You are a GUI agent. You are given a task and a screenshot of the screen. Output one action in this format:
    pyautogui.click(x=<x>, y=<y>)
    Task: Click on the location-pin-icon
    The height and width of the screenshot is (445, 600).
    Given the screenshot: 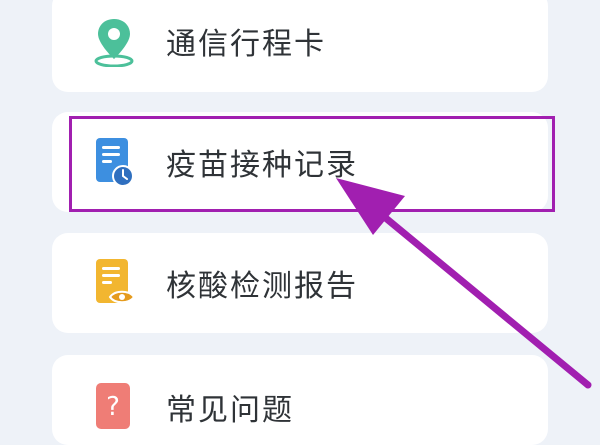 What is the action you would take?
    pyautogui.click(x=114, y=43)
    